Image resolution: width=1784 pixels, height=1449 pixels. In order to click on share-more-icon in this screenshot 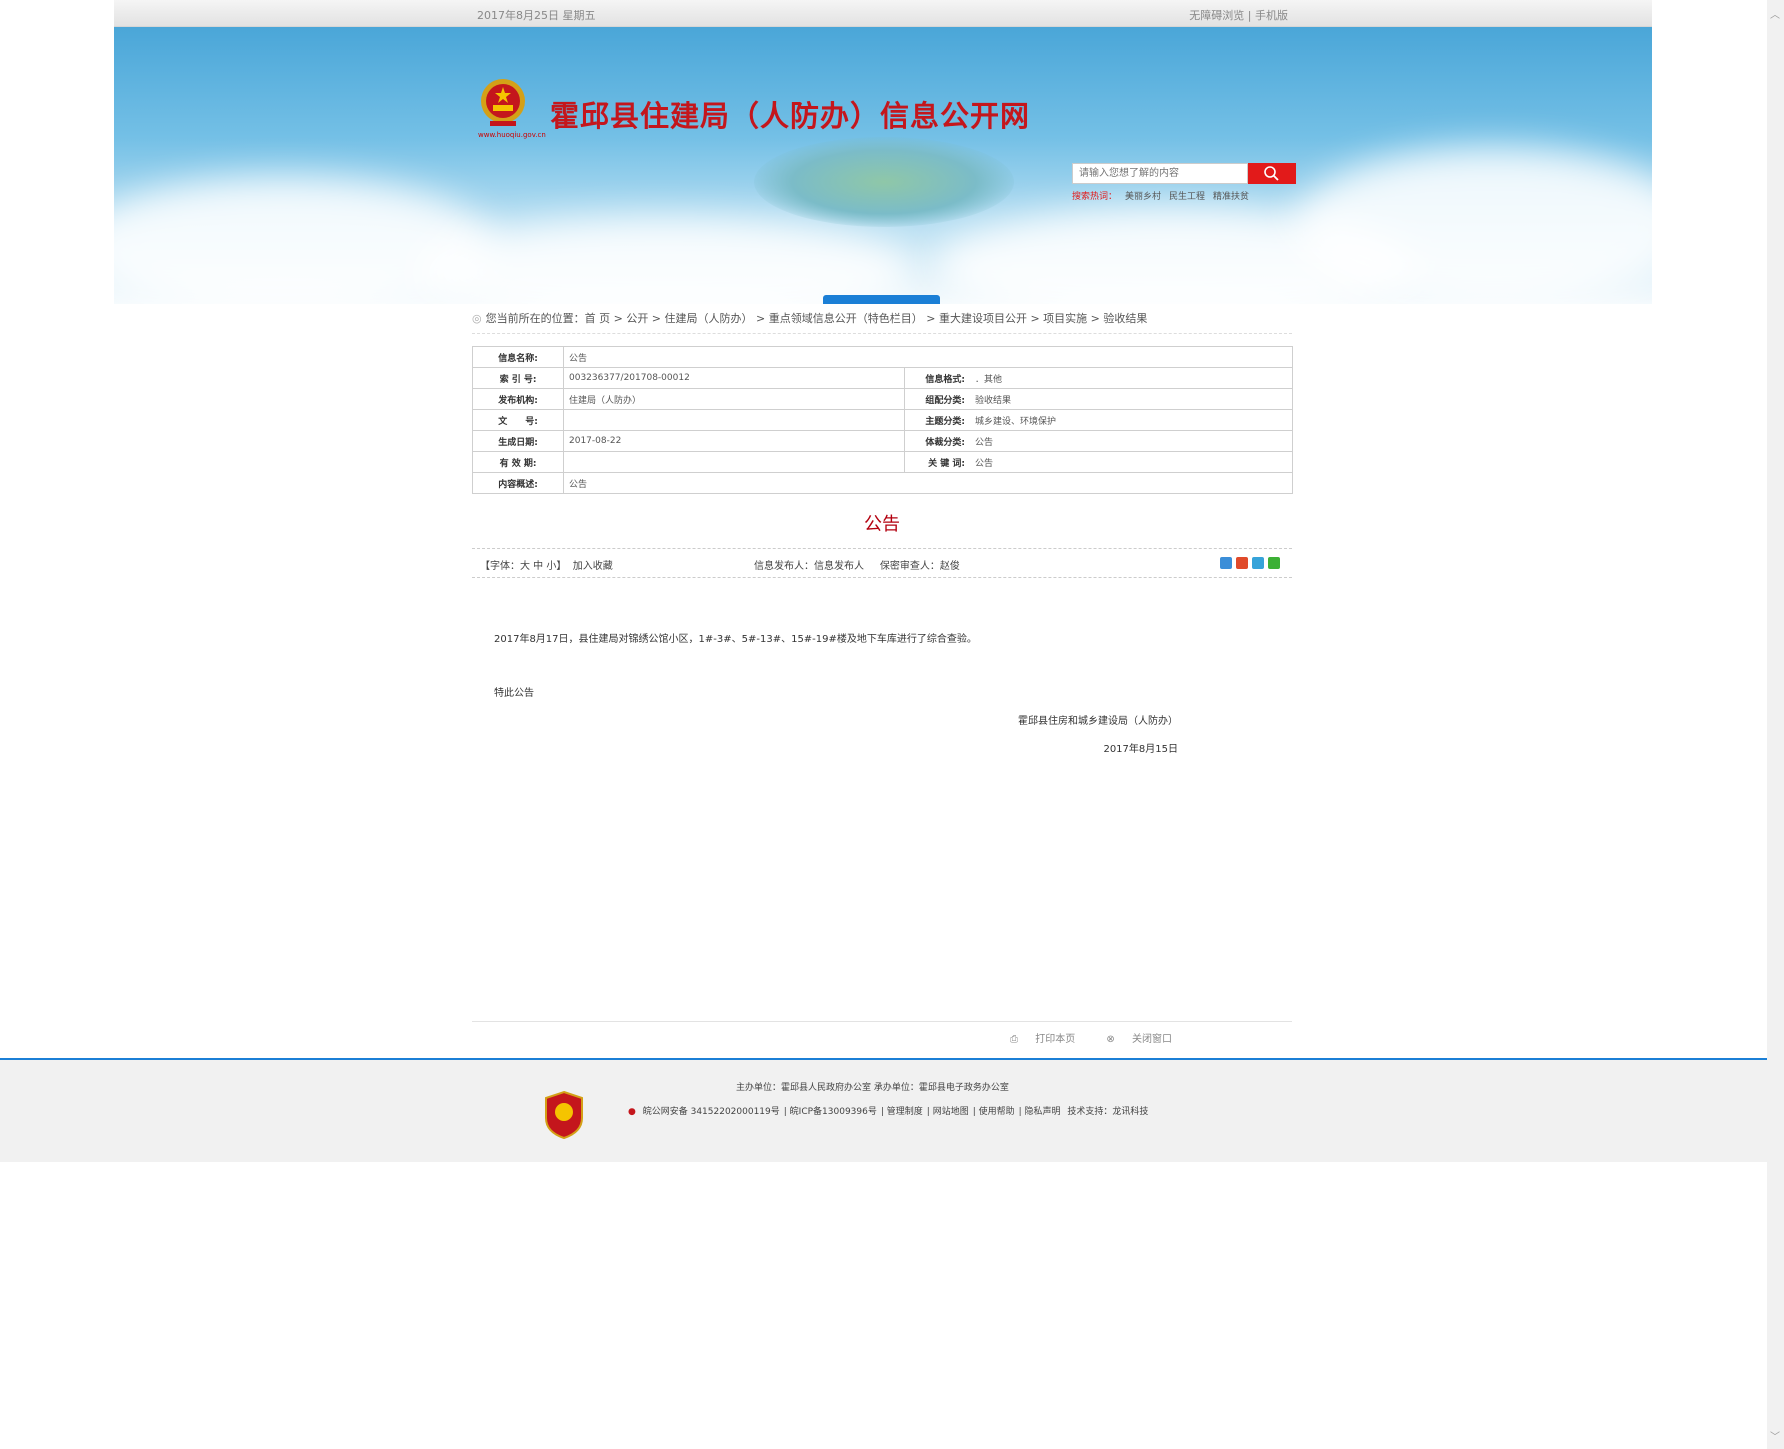, I will do `click(1226, 563)`.